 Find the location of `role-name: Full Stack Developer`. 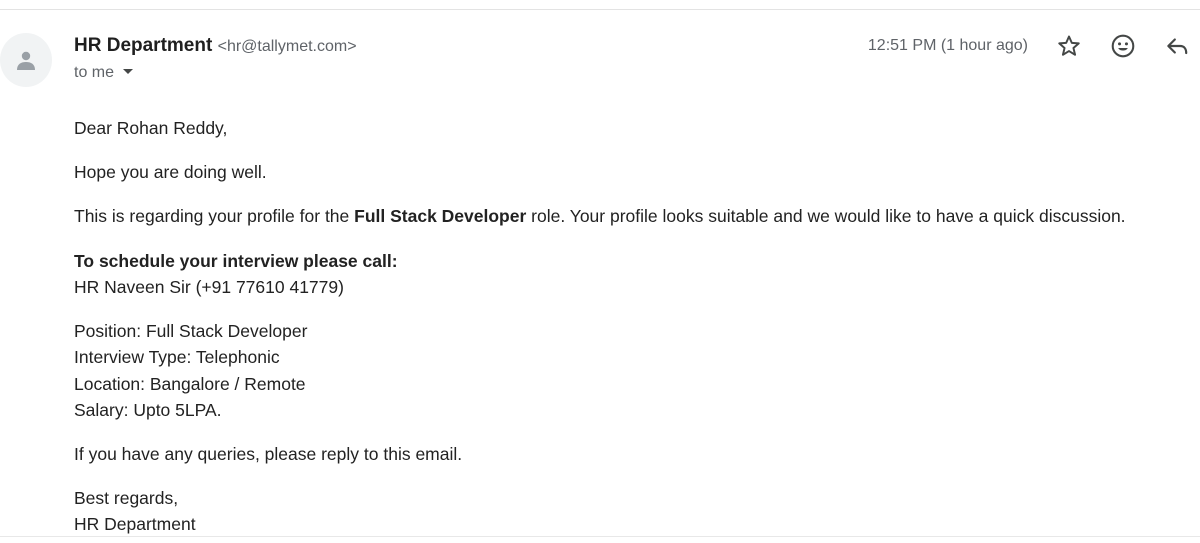

role-name: Full Stack Developer is located at coordinates (440, 216).